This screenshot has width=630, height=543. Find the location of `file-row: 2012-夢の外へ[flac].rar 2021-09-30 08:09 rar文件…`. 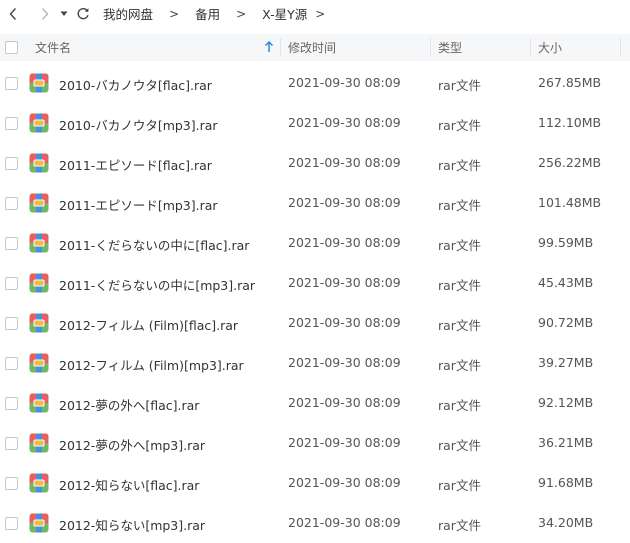

file-row: 2012-夢の外へ[flac].rar 2021-09-30 08:09 rar文件… is located at coordinates (315, 403).